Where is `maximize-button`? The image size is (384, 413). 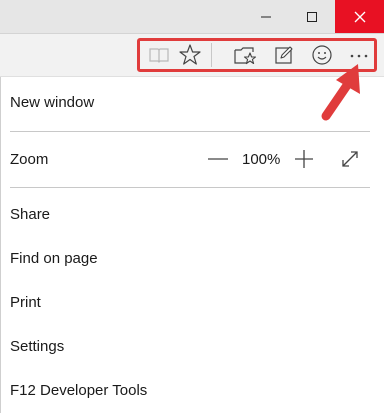
maximize-button is located at coordinates (312, 16).